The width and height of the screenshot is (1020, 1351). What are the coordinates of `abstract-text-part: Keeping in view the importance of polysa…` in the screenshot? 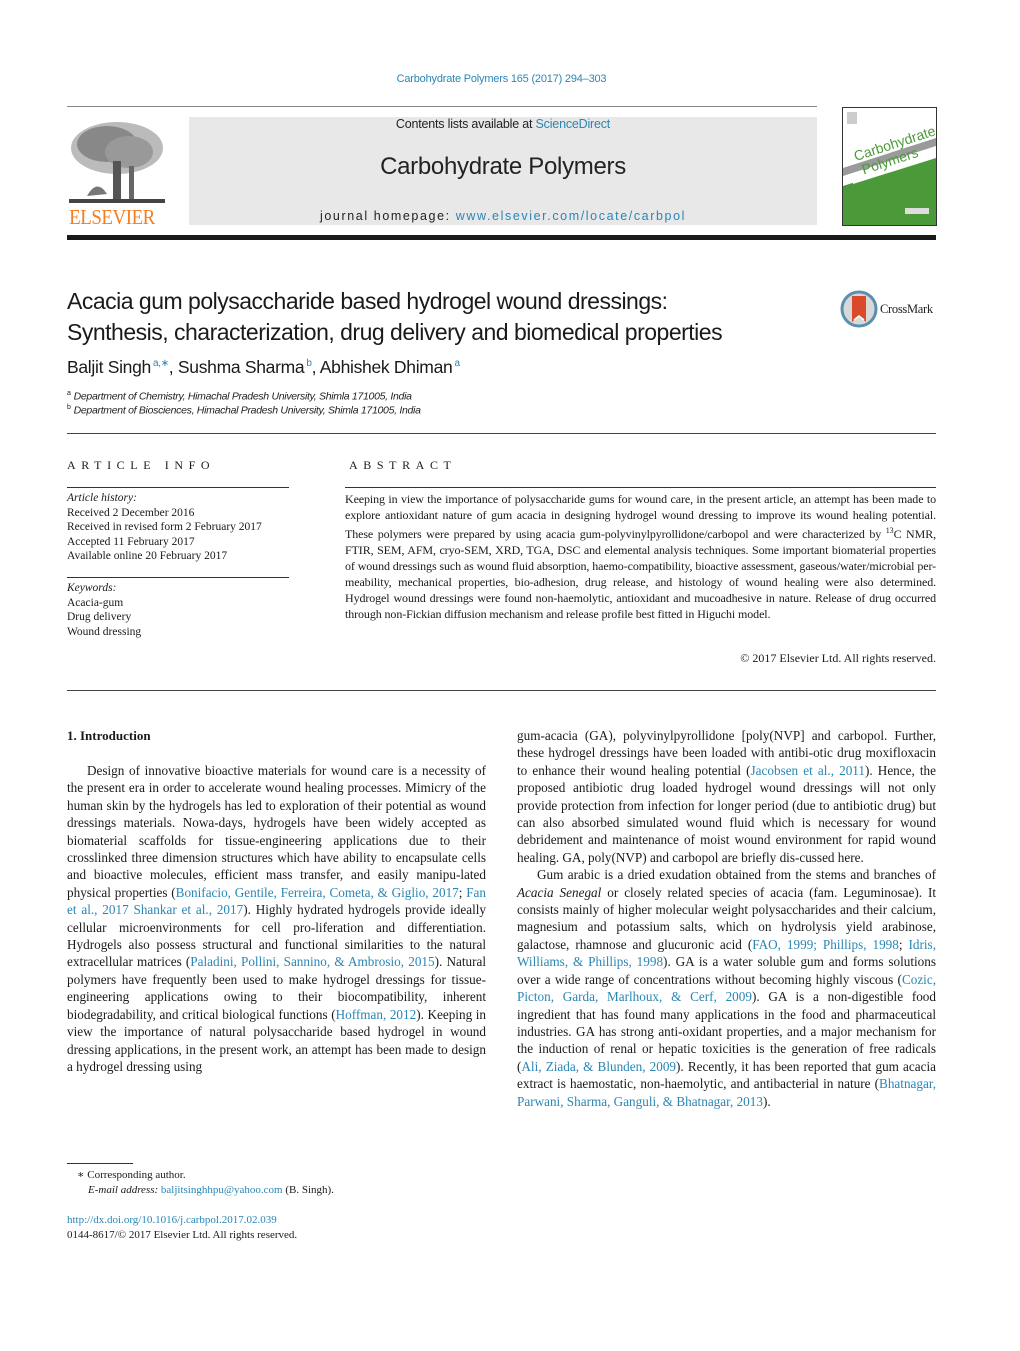 It's located at (640, 516).